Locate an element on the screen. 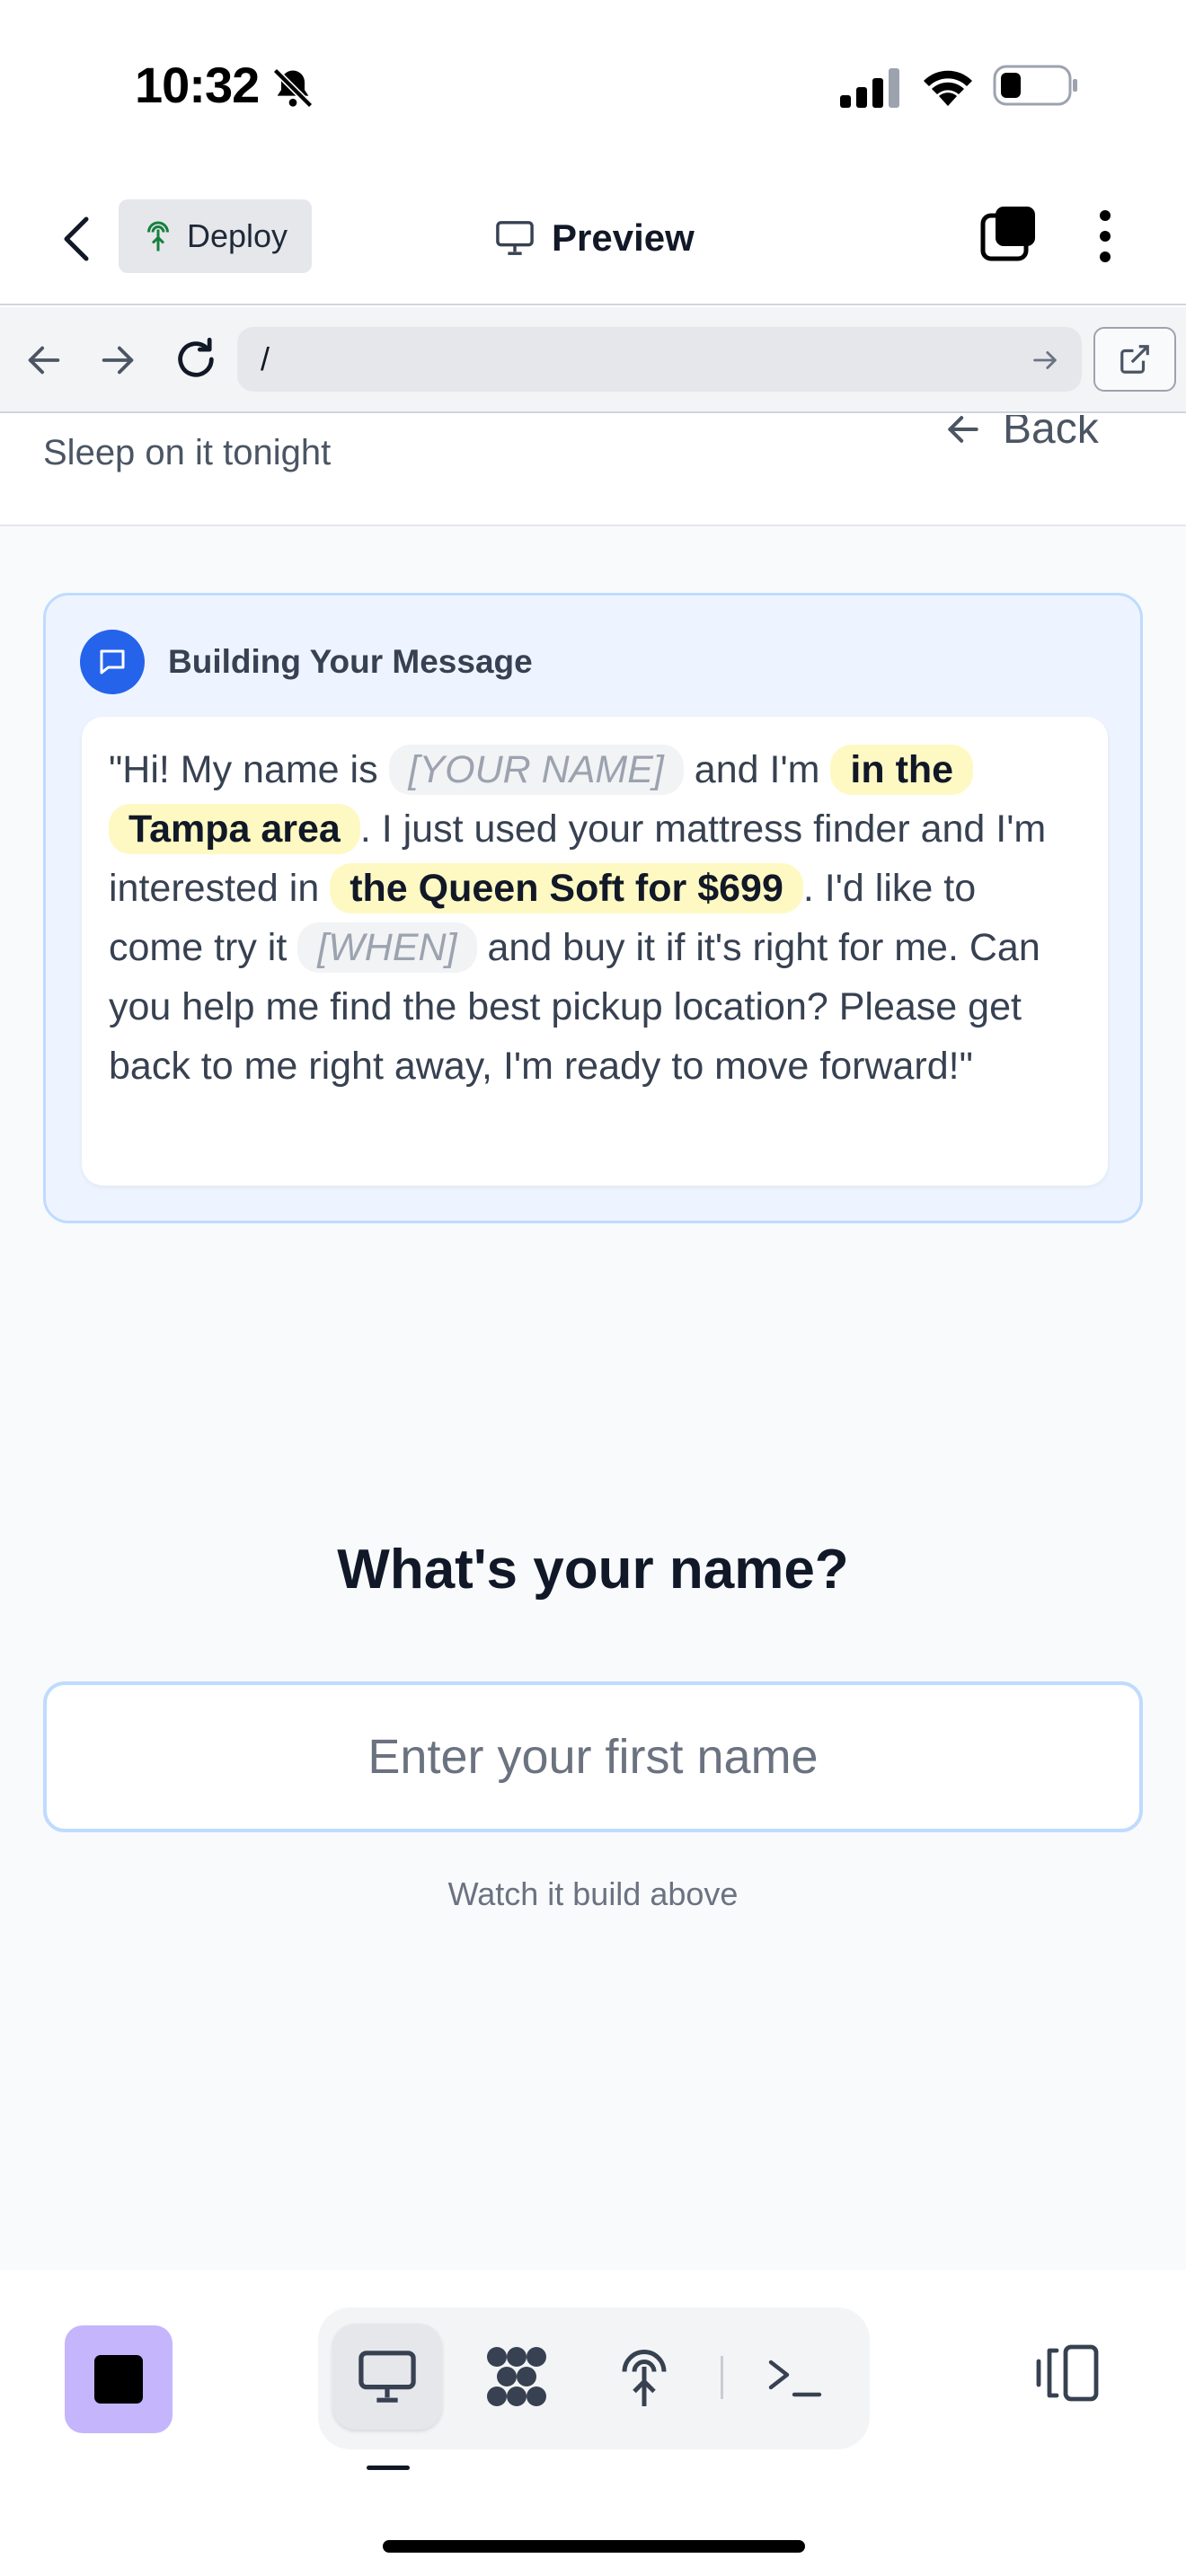 The image size is (1186, 2576). name-question: What's your name? is located at coordinates (593, 1570).